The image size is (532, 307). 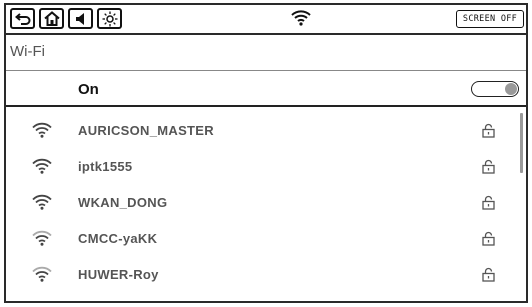 What do you see at coordinates (118, 238) in the screenshot?
I see `network-ssid: CMCC-yaKK` at bounding box center [118, 238].